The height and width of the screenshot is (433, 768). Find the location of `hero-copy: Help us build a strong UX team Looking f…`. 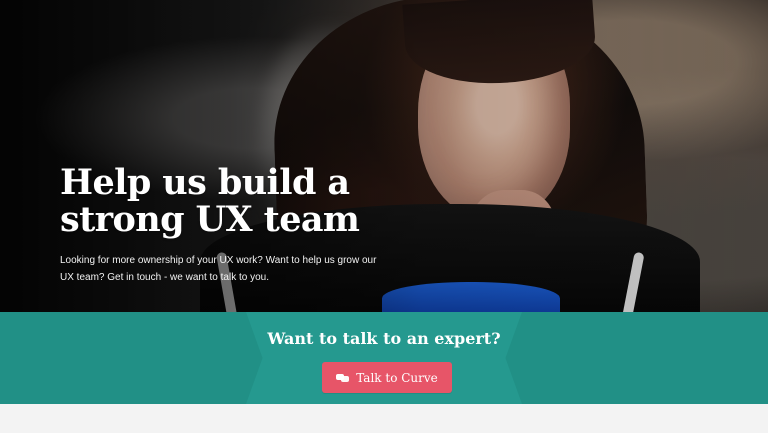

hero-copy: Help us build a strong UX team Looking f… is located at coordinates (240, 225).